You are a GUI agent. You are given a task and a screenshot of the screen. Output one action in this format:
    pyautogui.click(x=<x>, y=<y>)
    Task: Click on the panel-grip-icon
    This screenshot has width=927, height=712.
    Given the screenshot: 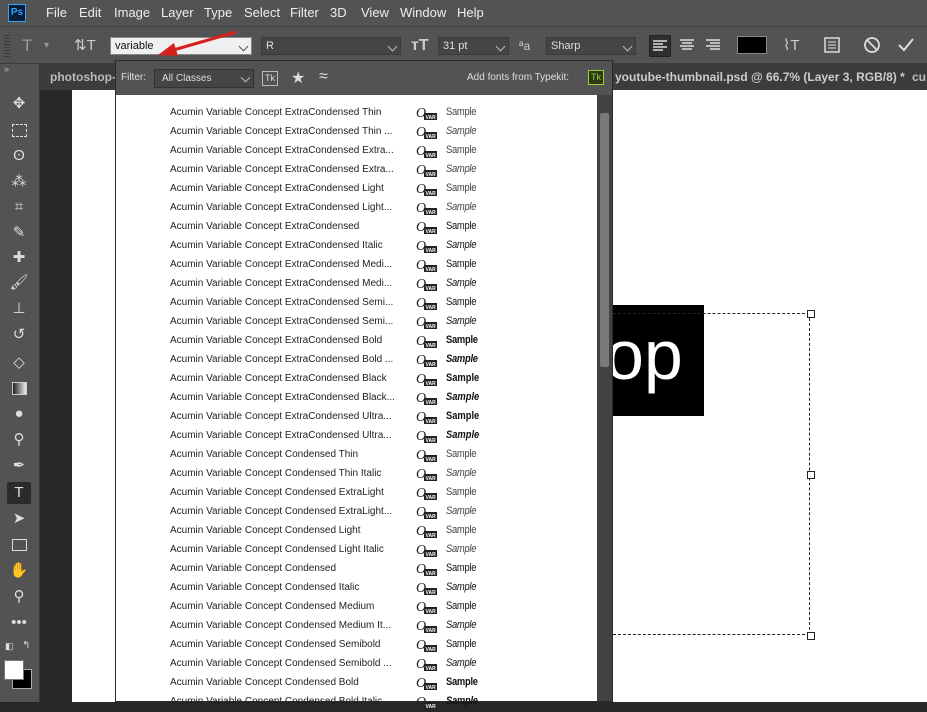 What is the action you would take?
    pyautogui.click(x=7, y=46)
    